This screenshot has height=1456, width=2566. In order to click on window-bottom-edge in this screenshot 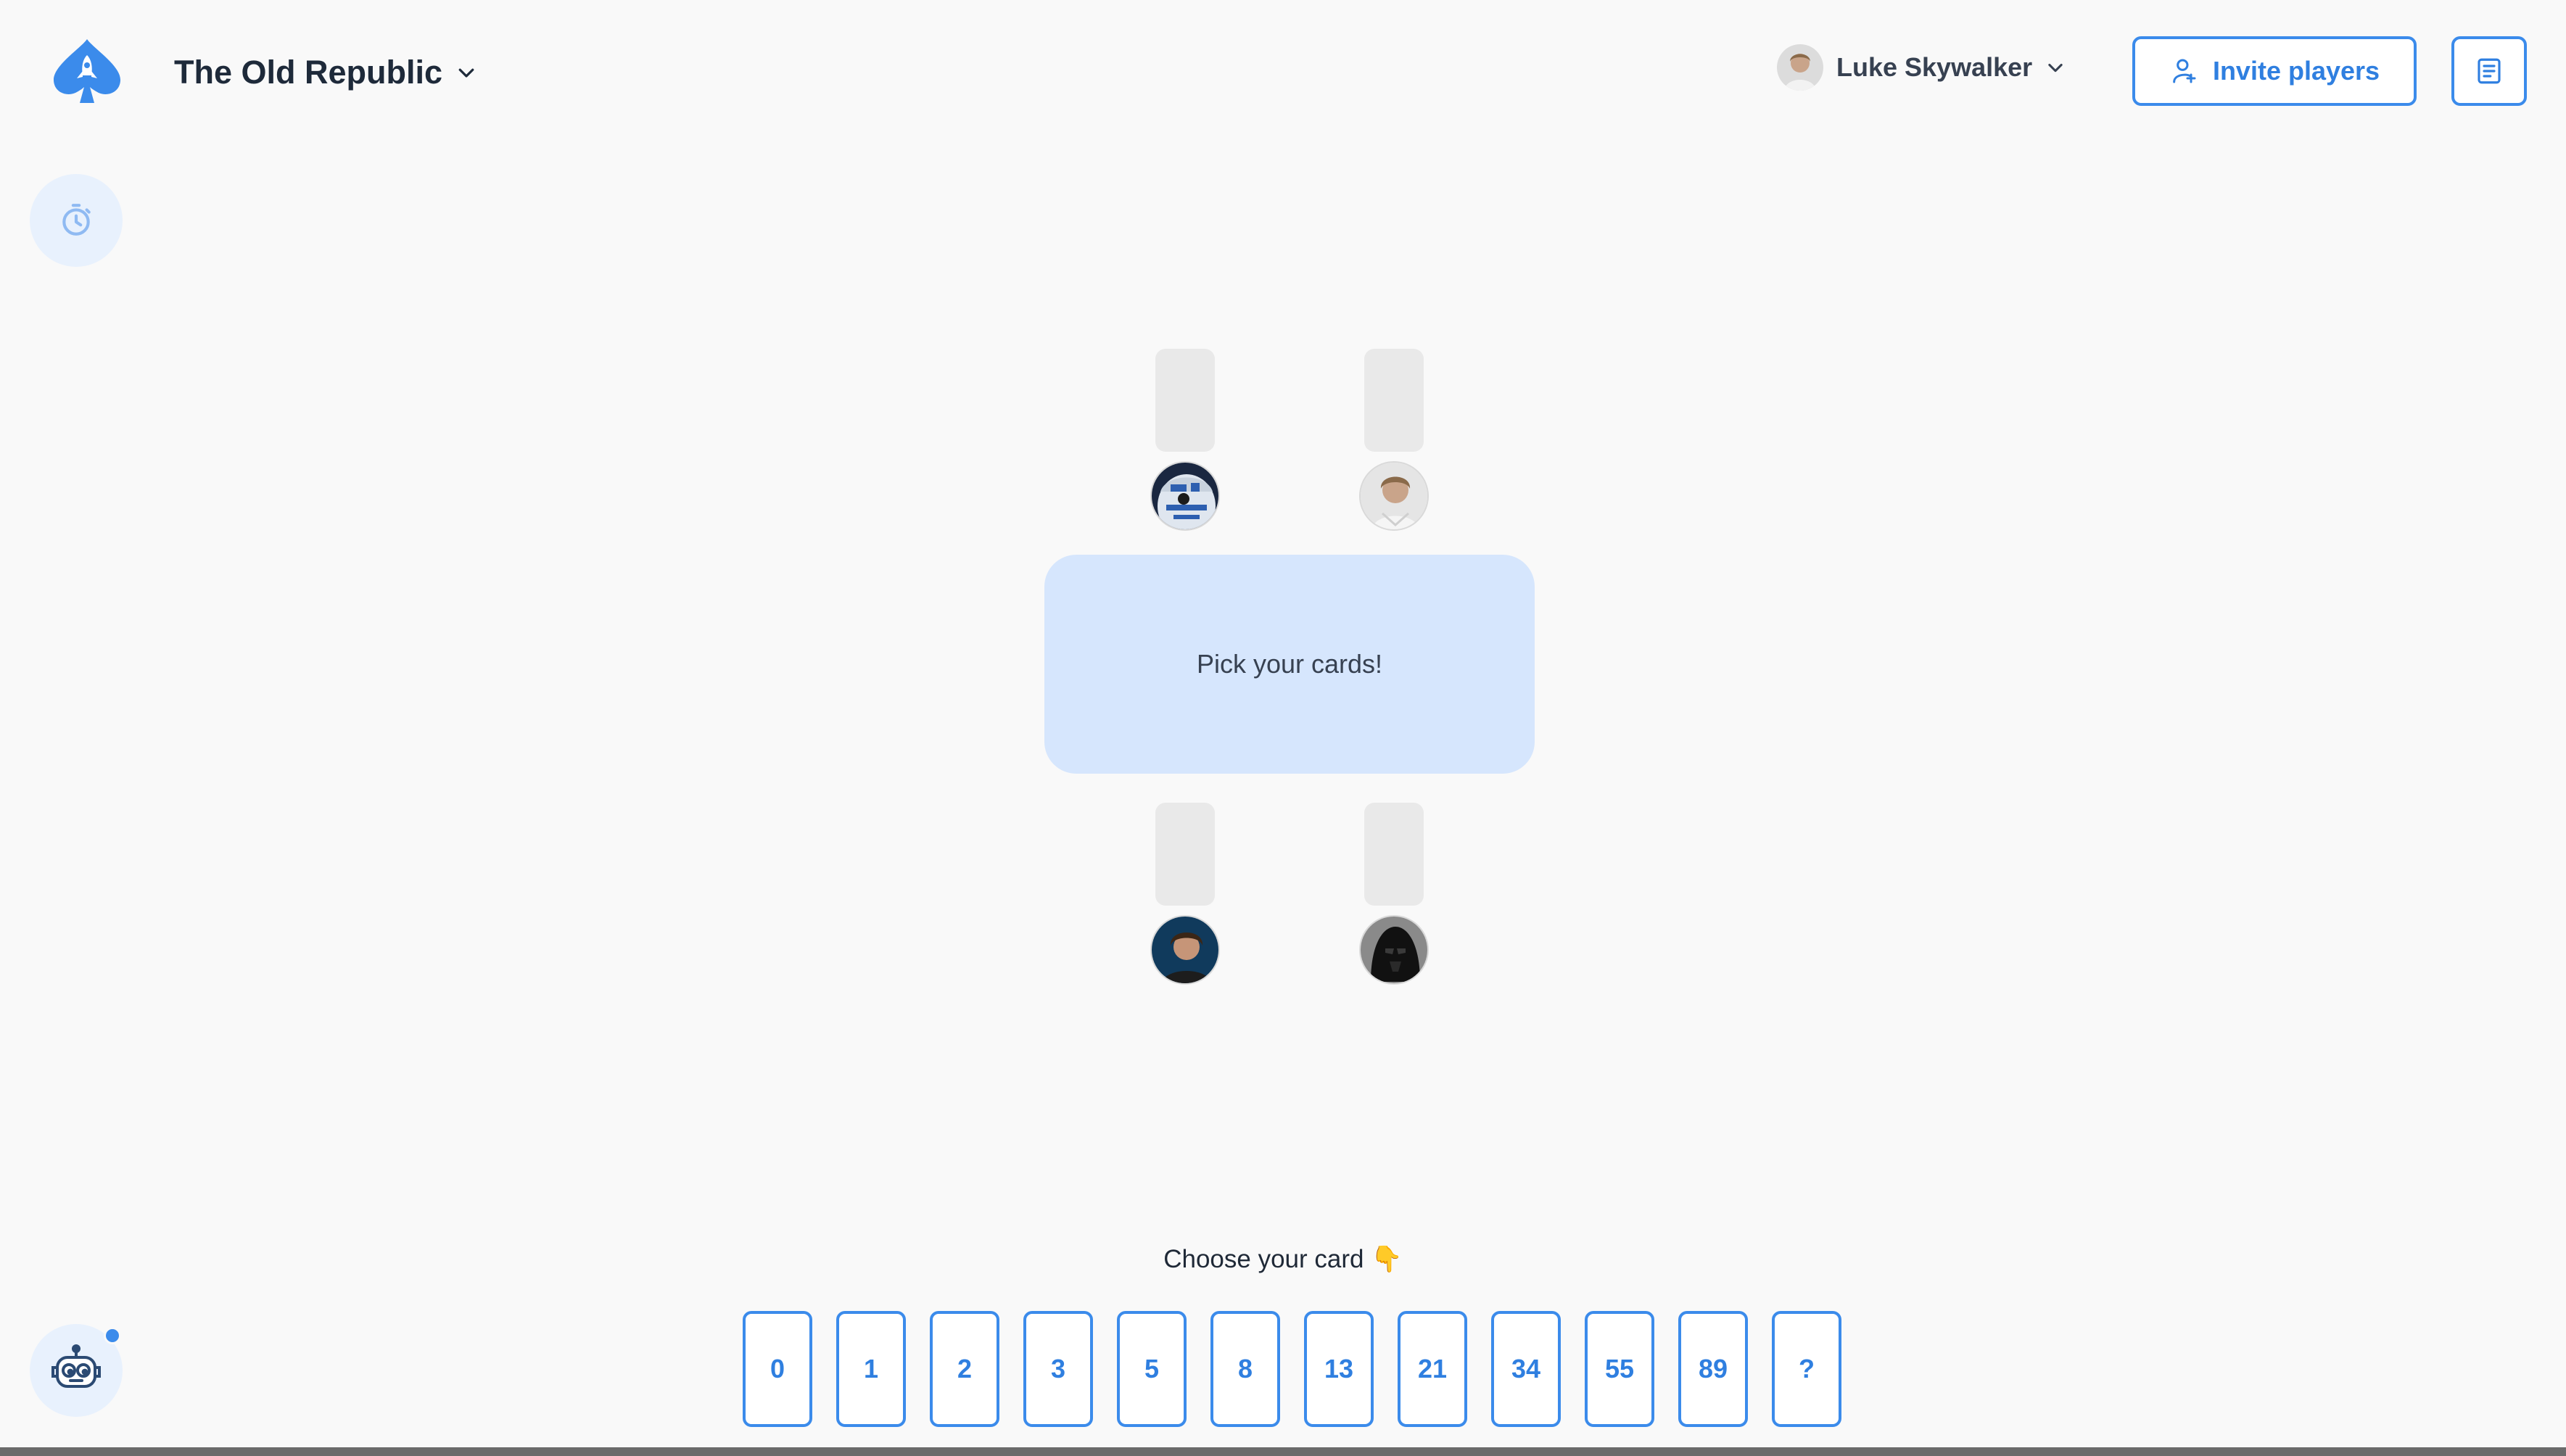, I will do `click(1283, 1451)`.